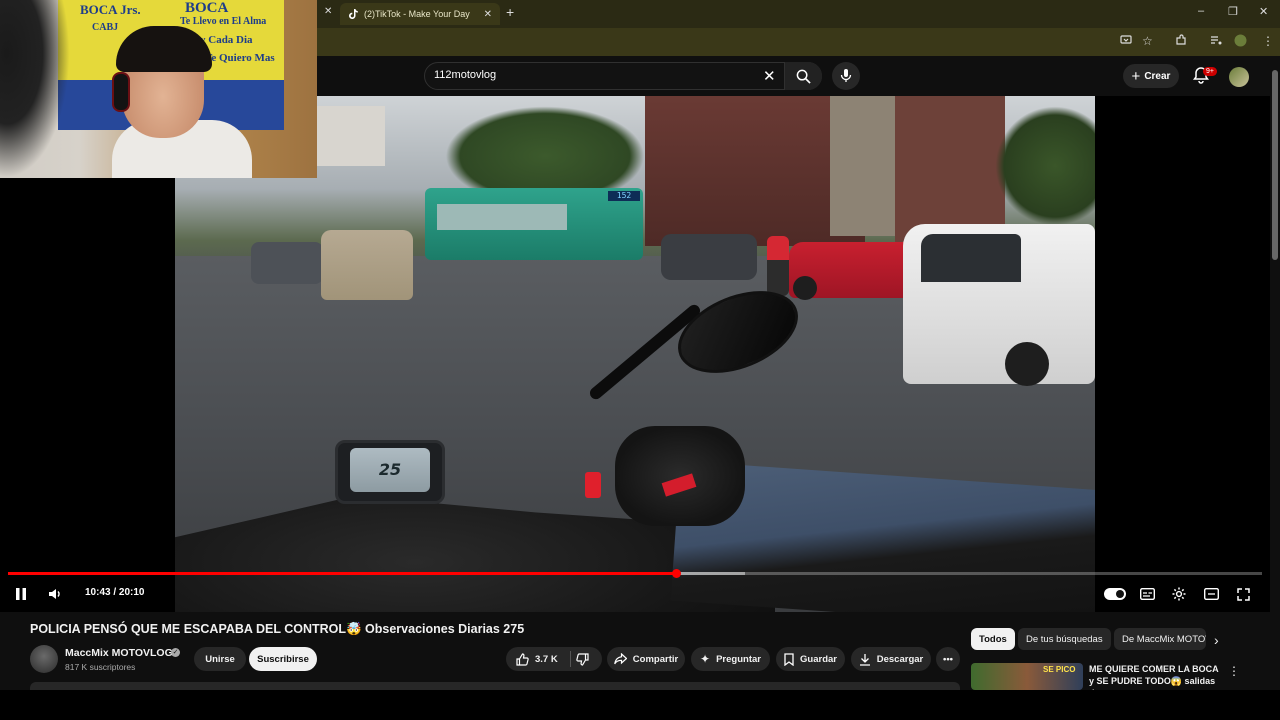 The image size is (1280, 720). What do you see at coordinates (417, 14) in the screenshot?
I see `tab-title: (2)TikTok - Make Your Day` at bounding box center [417, 14].